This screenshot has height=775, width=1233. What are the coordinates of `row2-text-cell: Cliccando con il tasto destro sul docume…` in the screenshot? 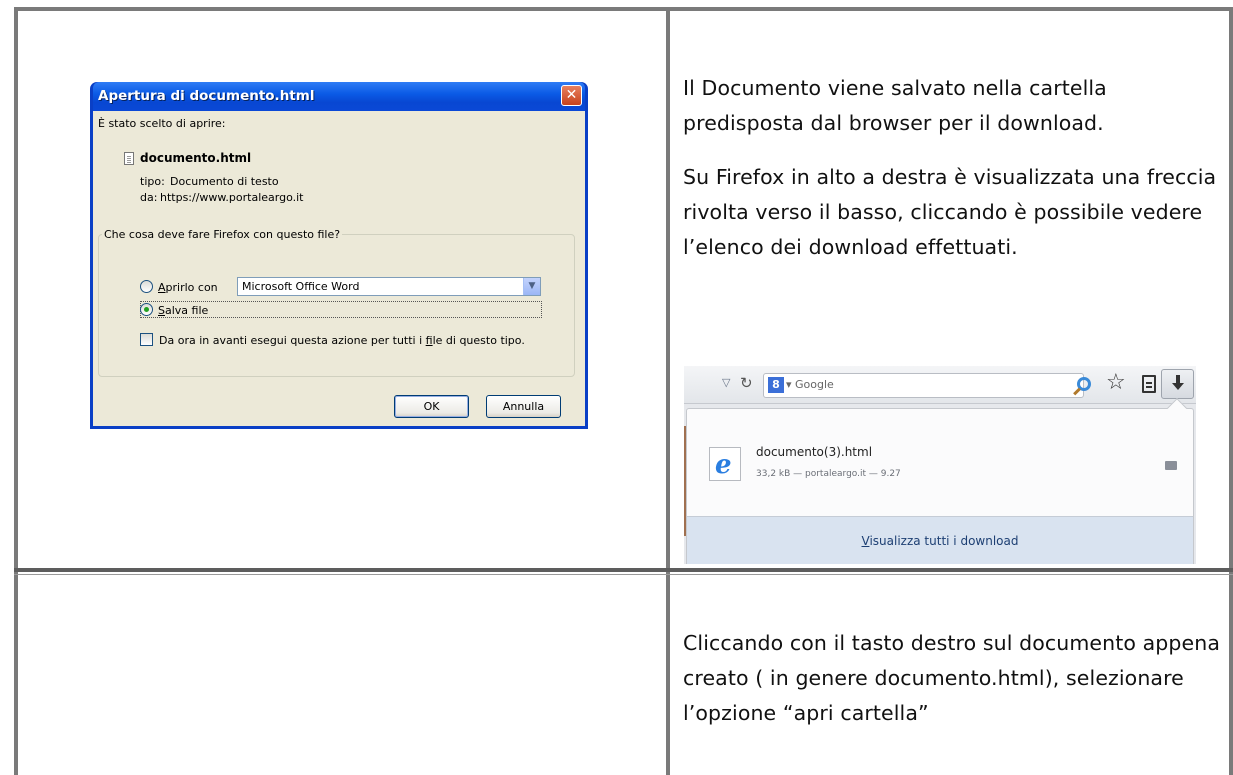 It's located at (953, 688).